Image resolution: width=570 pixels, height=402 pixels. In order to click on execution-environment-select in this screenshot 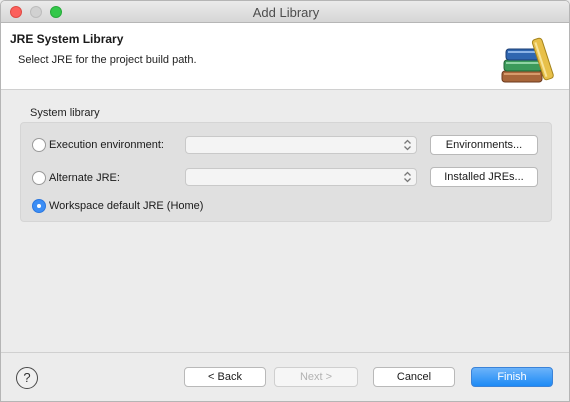, I will do `click(301, 145)`.